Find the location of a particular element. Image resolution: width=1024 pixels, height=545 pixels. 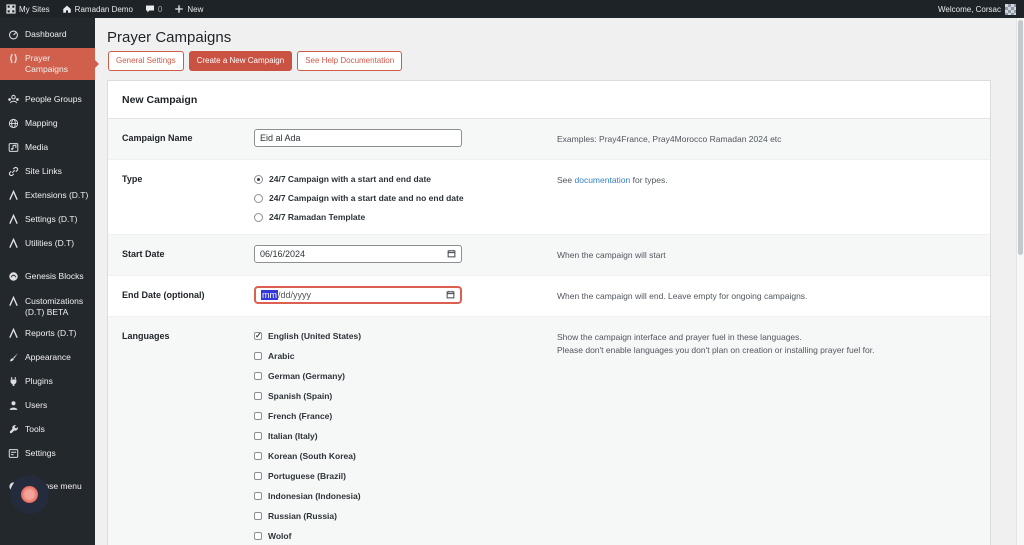

create-new-campaign-button: Create a New Campaign is located at coordinates (240, 61).